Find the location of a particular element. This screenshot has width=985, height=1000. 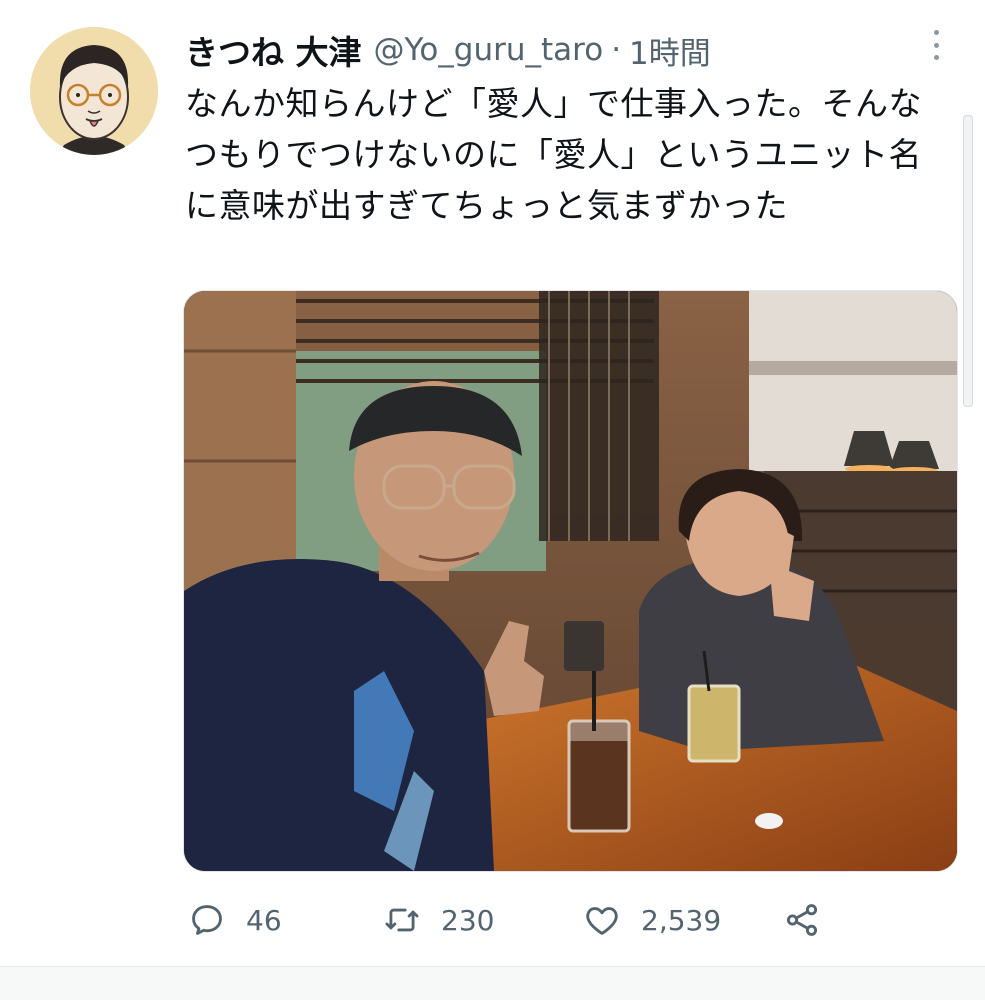

retweet-arrows-icon is located at coordinates (402, 920).